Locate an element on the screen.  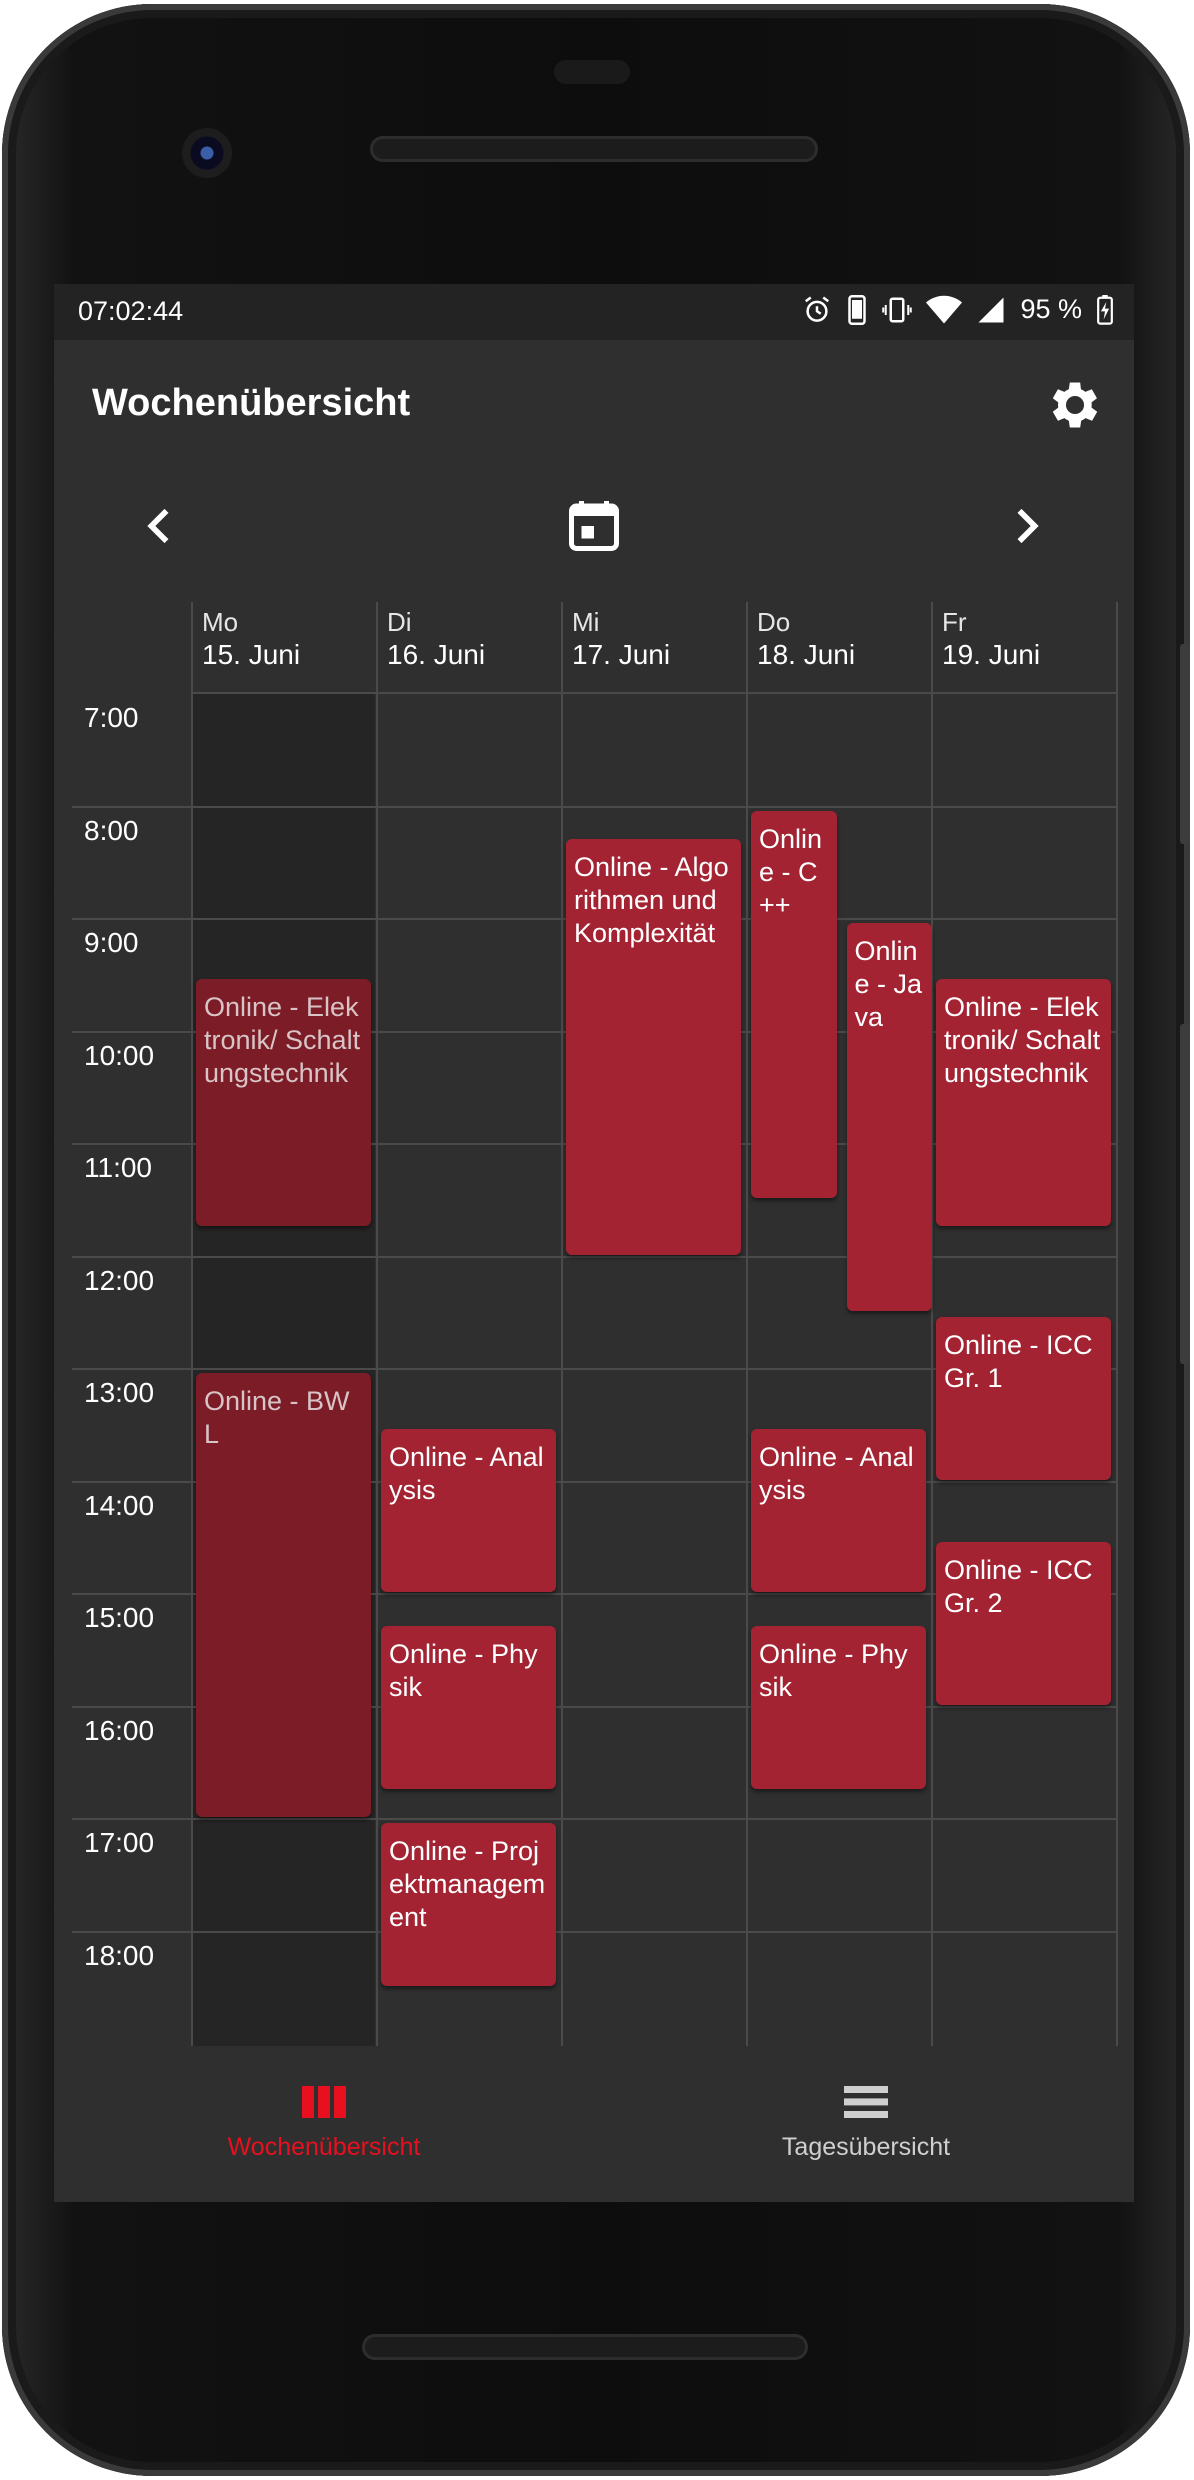
tab-label: Tagesübersicht is located at coordinates (866, 2147).